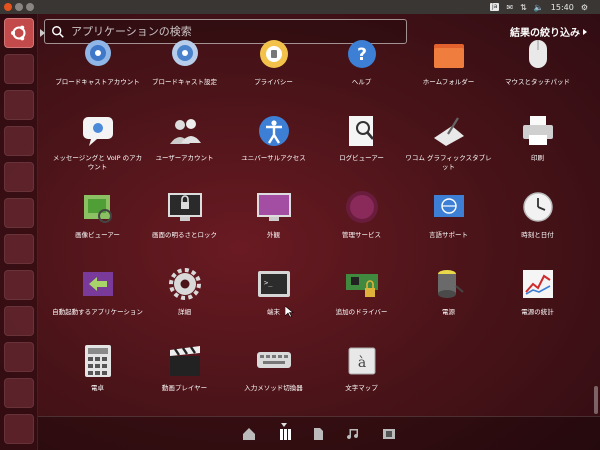 The width and height of the screenshot is (600, 450). I want to click on app-label: 文字マップ, so click(361, 388).